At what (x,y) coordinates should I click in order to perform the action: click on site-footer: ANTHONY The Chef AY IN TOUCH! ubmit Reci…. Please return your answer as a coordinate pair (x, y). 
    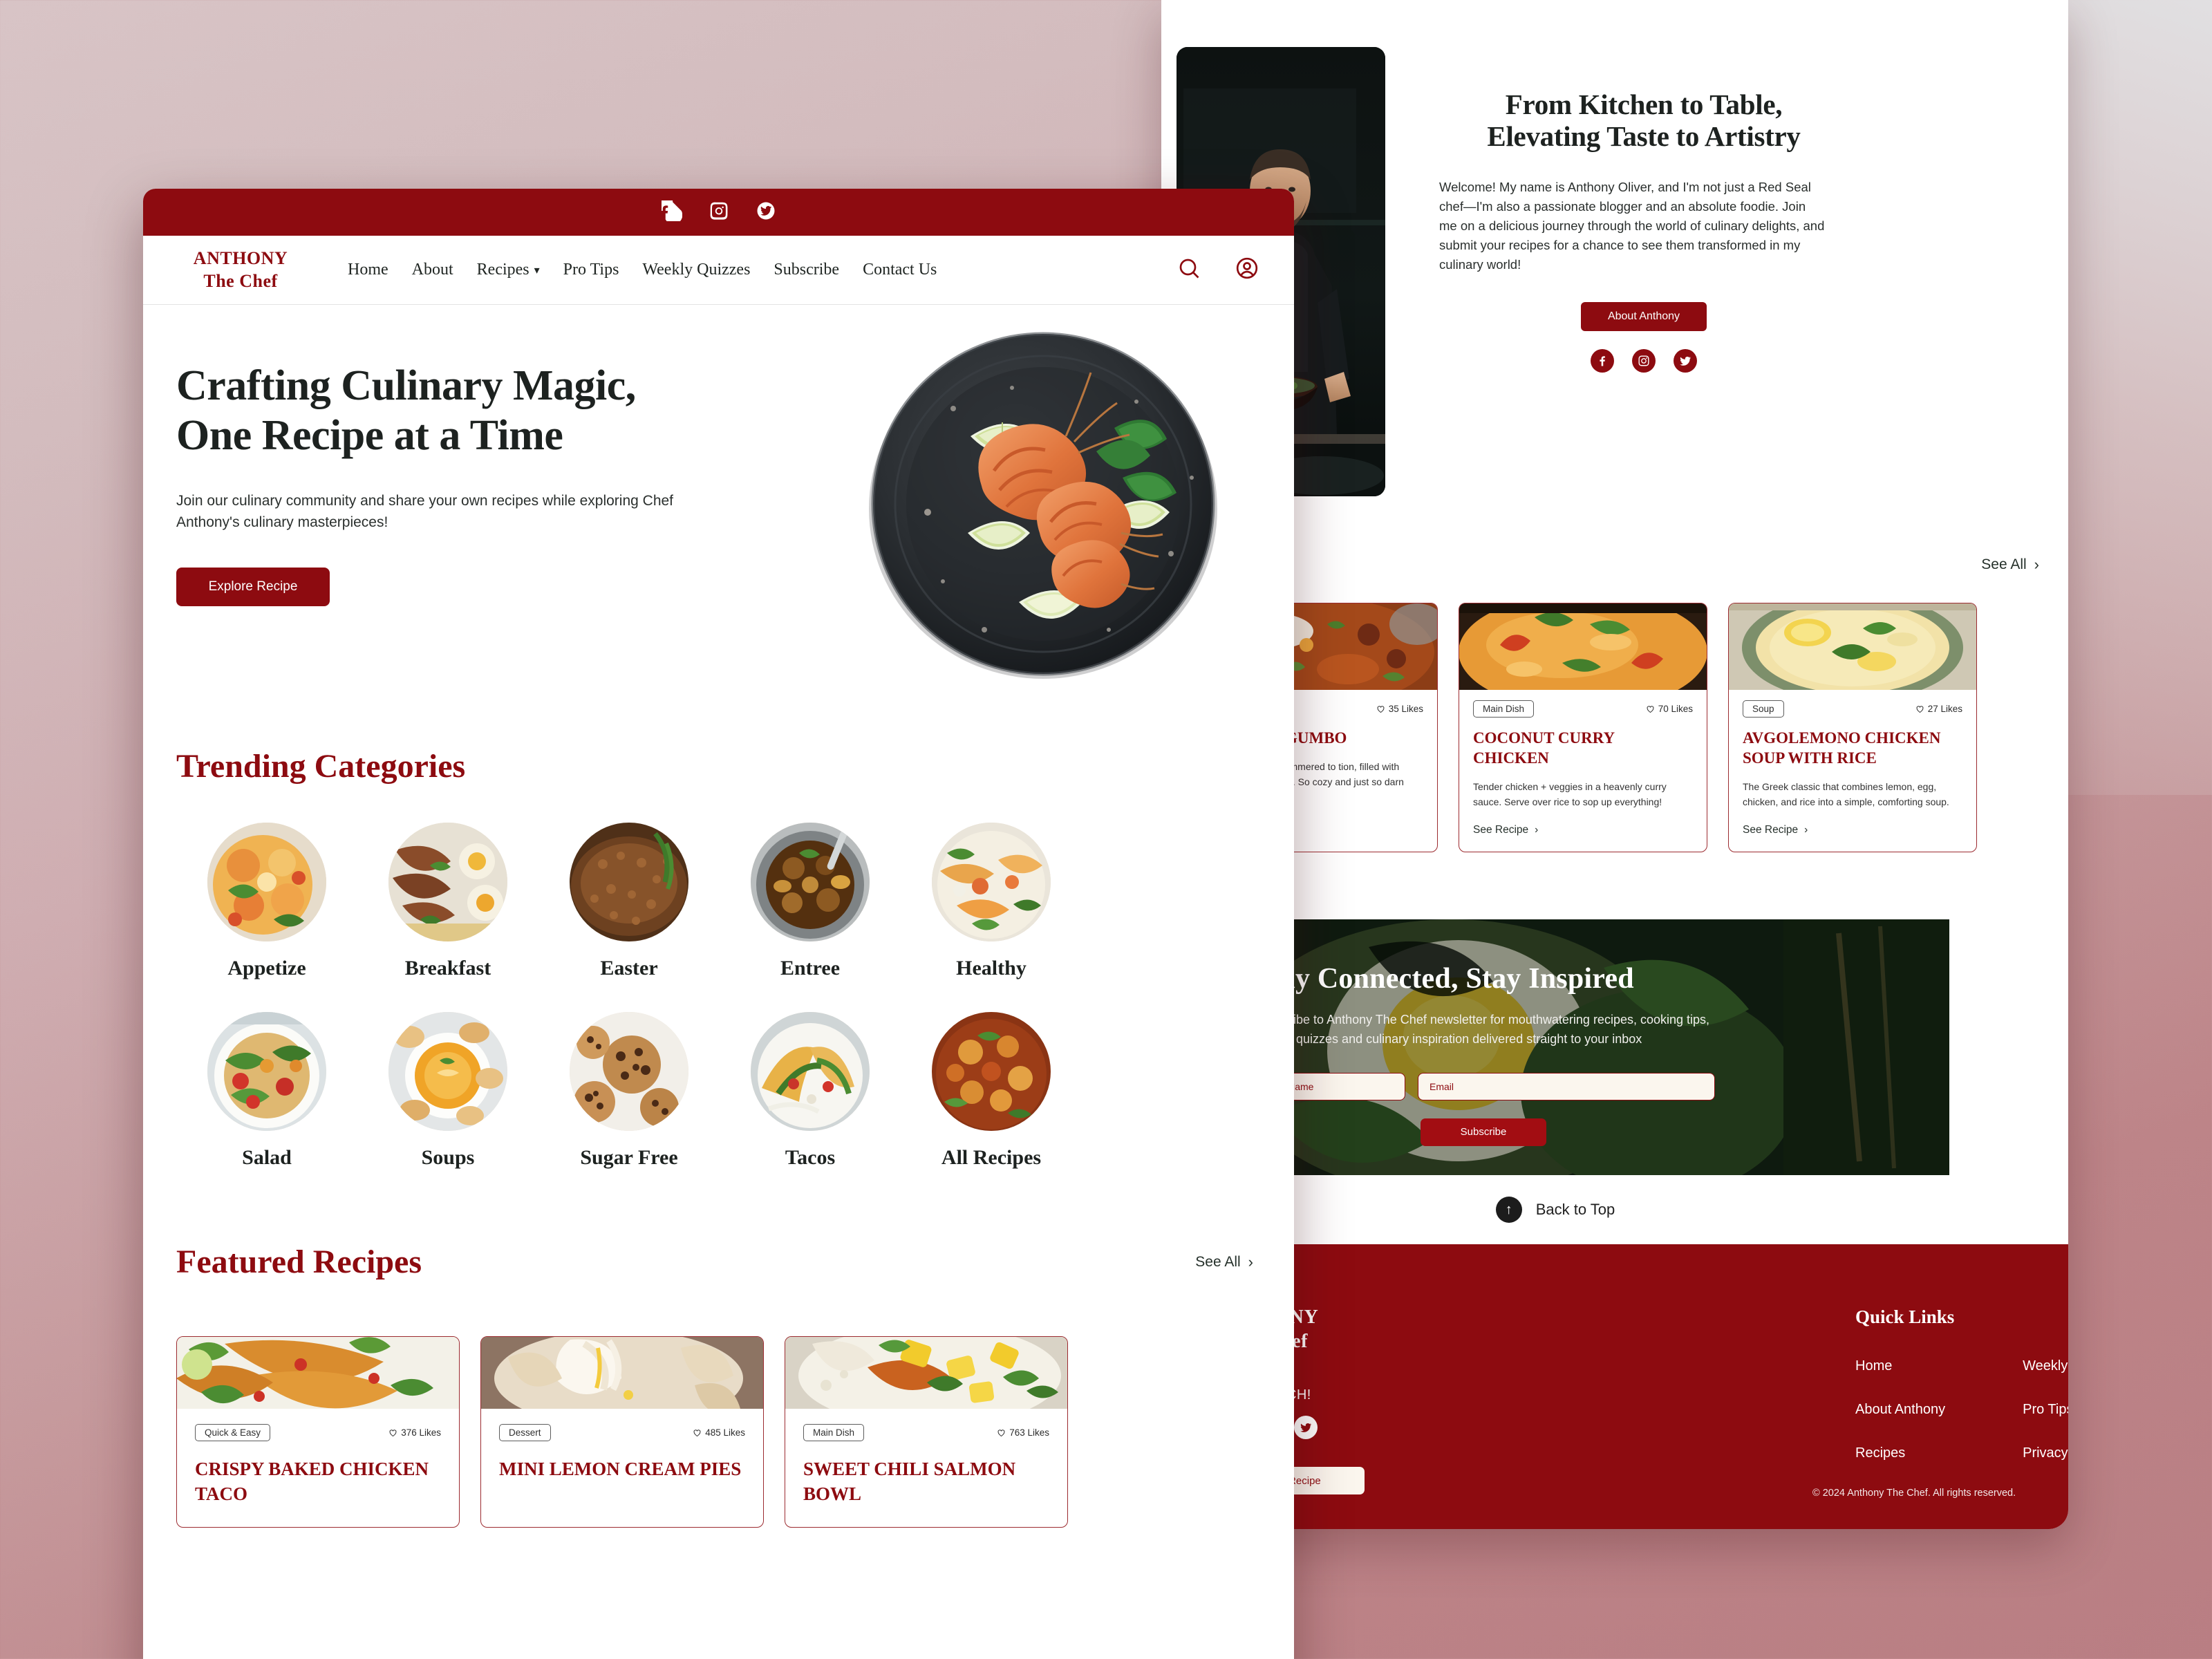
    Looking at the image, I should click on (1614, 1386).